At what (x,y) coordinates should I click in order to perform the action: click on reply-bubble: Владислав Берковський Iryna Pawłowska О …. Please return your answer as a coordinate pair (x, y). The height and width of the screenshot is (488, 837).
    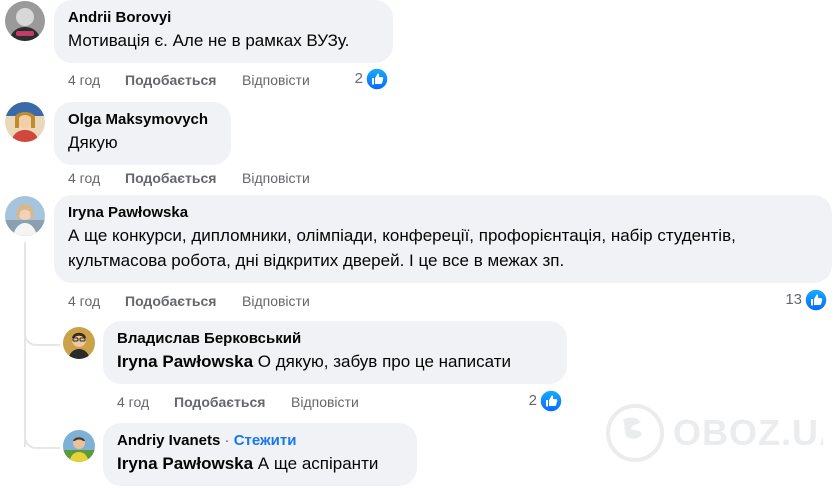
    Looking at the image, I should click on (335, 352).